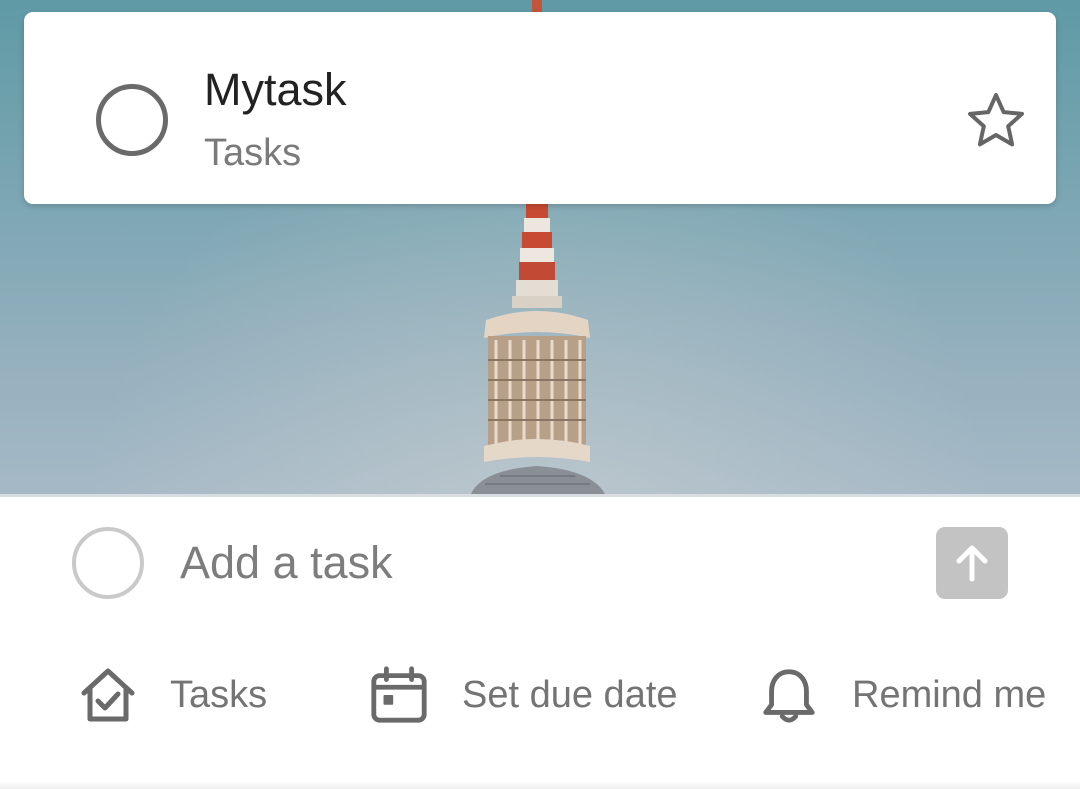 The height and width of the screenshot is (789, 1080). What do you see at coordinates (540, 785) in the screenshot?
I see `panel-bottom-edge` at bounding box center [540, 785].